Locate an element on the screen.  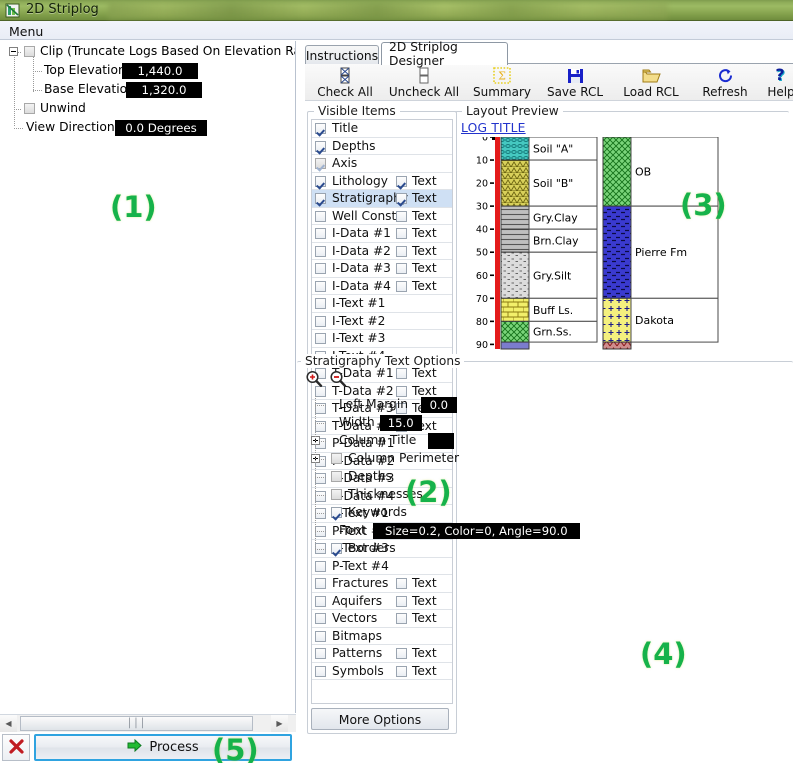
tree-row-base-elevation: Base Elevation 1,320.0 is located at coordinates (147, 90).